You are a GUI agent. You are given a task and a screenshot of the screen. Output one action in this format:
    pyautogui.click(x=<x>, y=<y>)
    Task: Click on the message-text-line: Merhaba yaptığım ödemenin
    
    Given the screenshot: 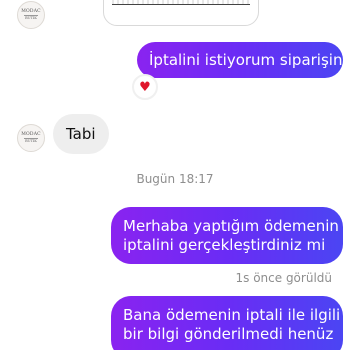 What is the action you would take?
    pyautogui.click(x=231, y=226)
    